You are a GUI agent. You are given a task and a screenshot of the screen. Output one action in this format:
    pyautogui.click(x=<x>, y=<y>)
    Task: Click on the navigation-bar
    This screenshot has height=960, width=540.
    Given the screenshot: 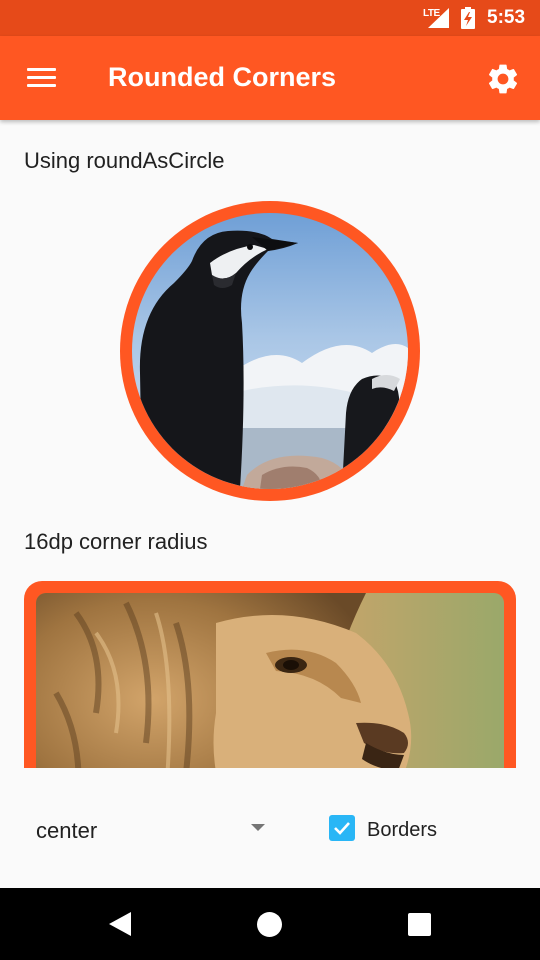 What is the action you would take?
    pyautogui.click(x=270, y=924)
    